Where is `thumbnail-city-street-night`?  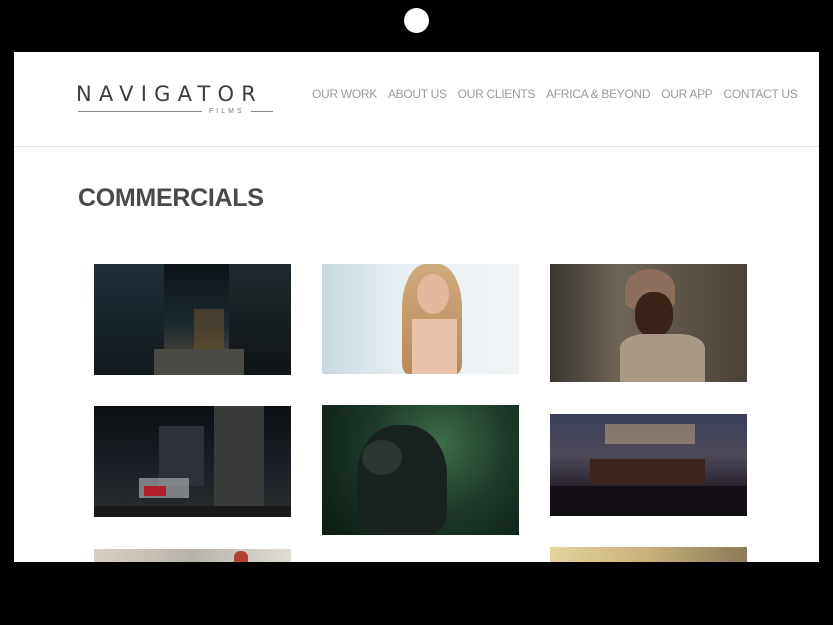 thumbnail-city-street-night is located at coordinates (192, 319).